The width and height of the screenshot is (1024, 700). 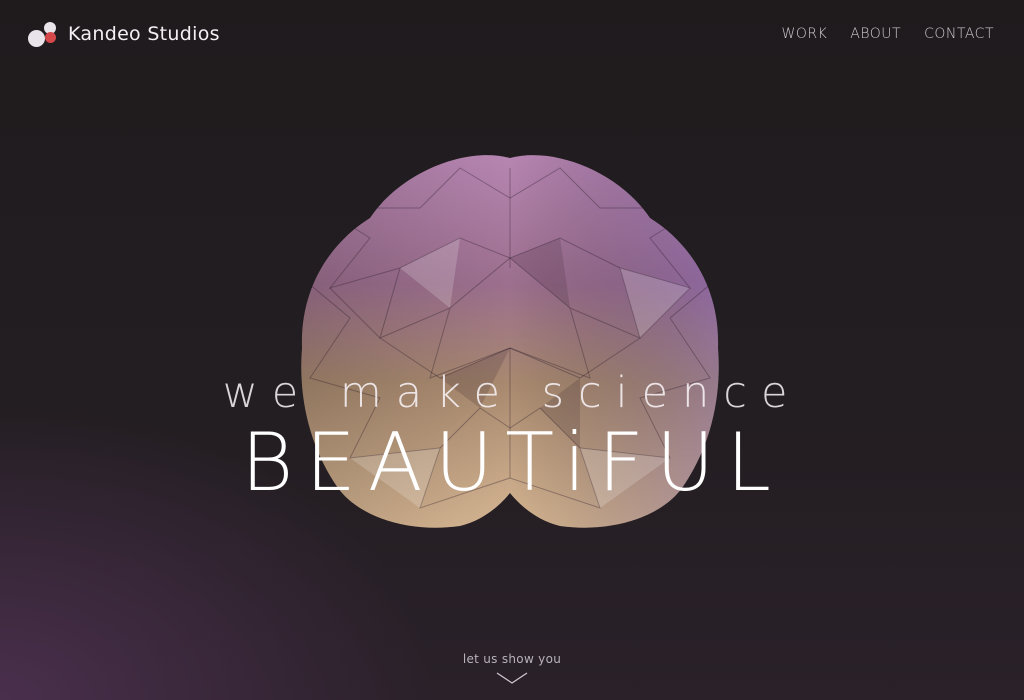 I want to click on hero-headline: BEAUTiFUL, so click(x=512, y=462).